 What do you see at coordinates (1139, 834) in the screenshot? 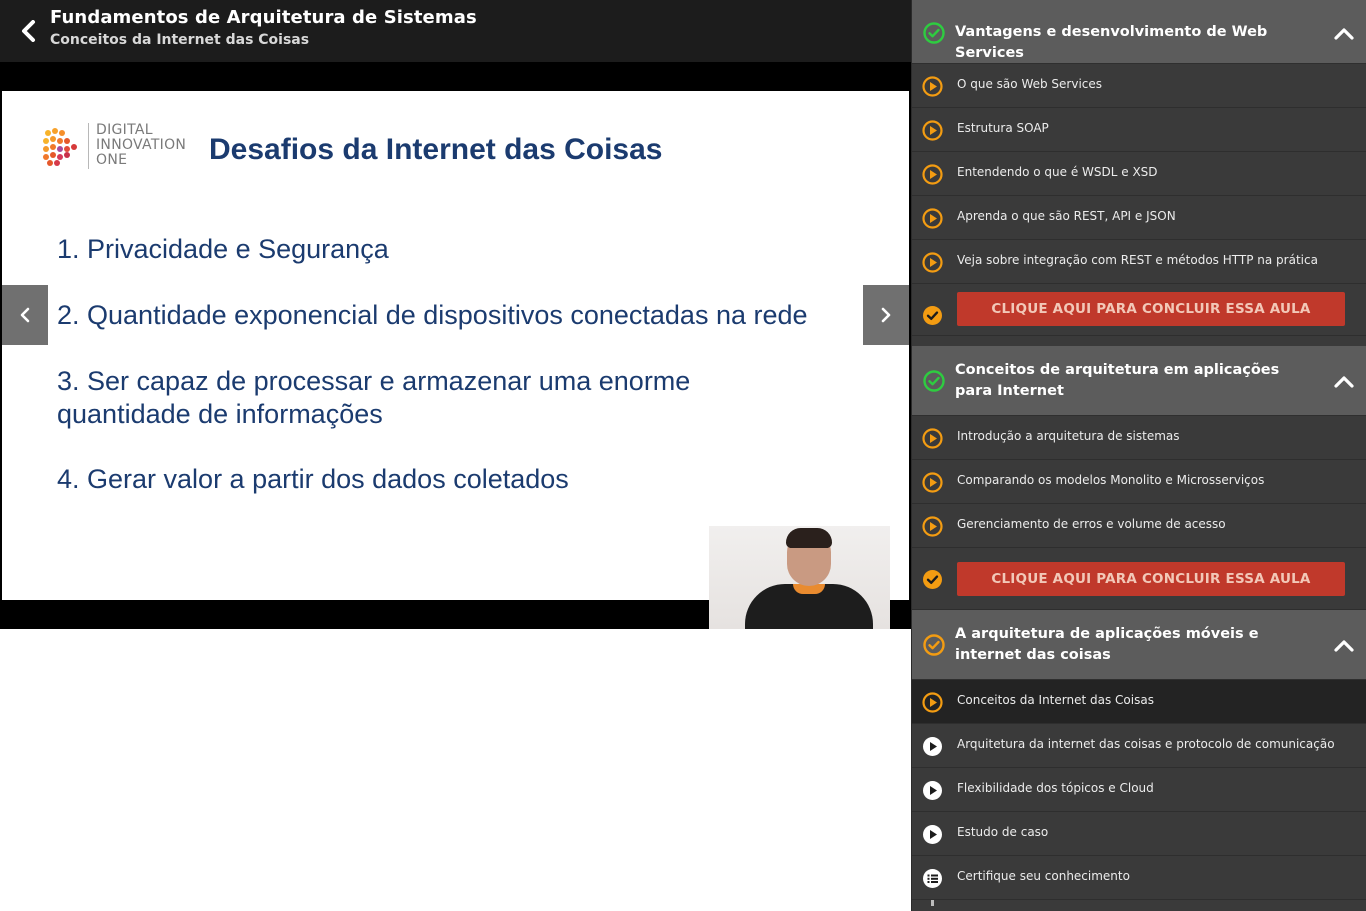
I see `lesson-item: Estudo de caso` at bounding box center [1139, 834].